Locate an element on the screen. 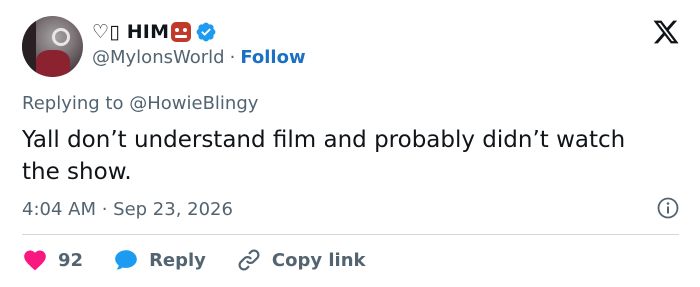  reply-context: Replying to @HowieBlingy is located at coordinates (140, 103).